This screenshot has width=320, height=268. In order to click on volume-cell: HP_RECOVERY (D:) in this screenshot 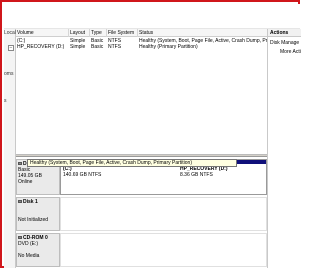, I will do `click(41, 47)`.